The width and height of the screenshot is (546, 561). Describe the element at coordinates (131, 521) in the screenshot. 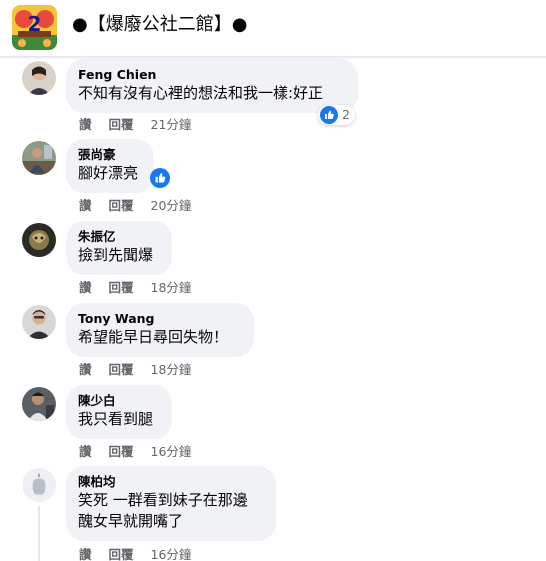

I see `comment-text-line-2: 醜女早就開嘴了` at that location.